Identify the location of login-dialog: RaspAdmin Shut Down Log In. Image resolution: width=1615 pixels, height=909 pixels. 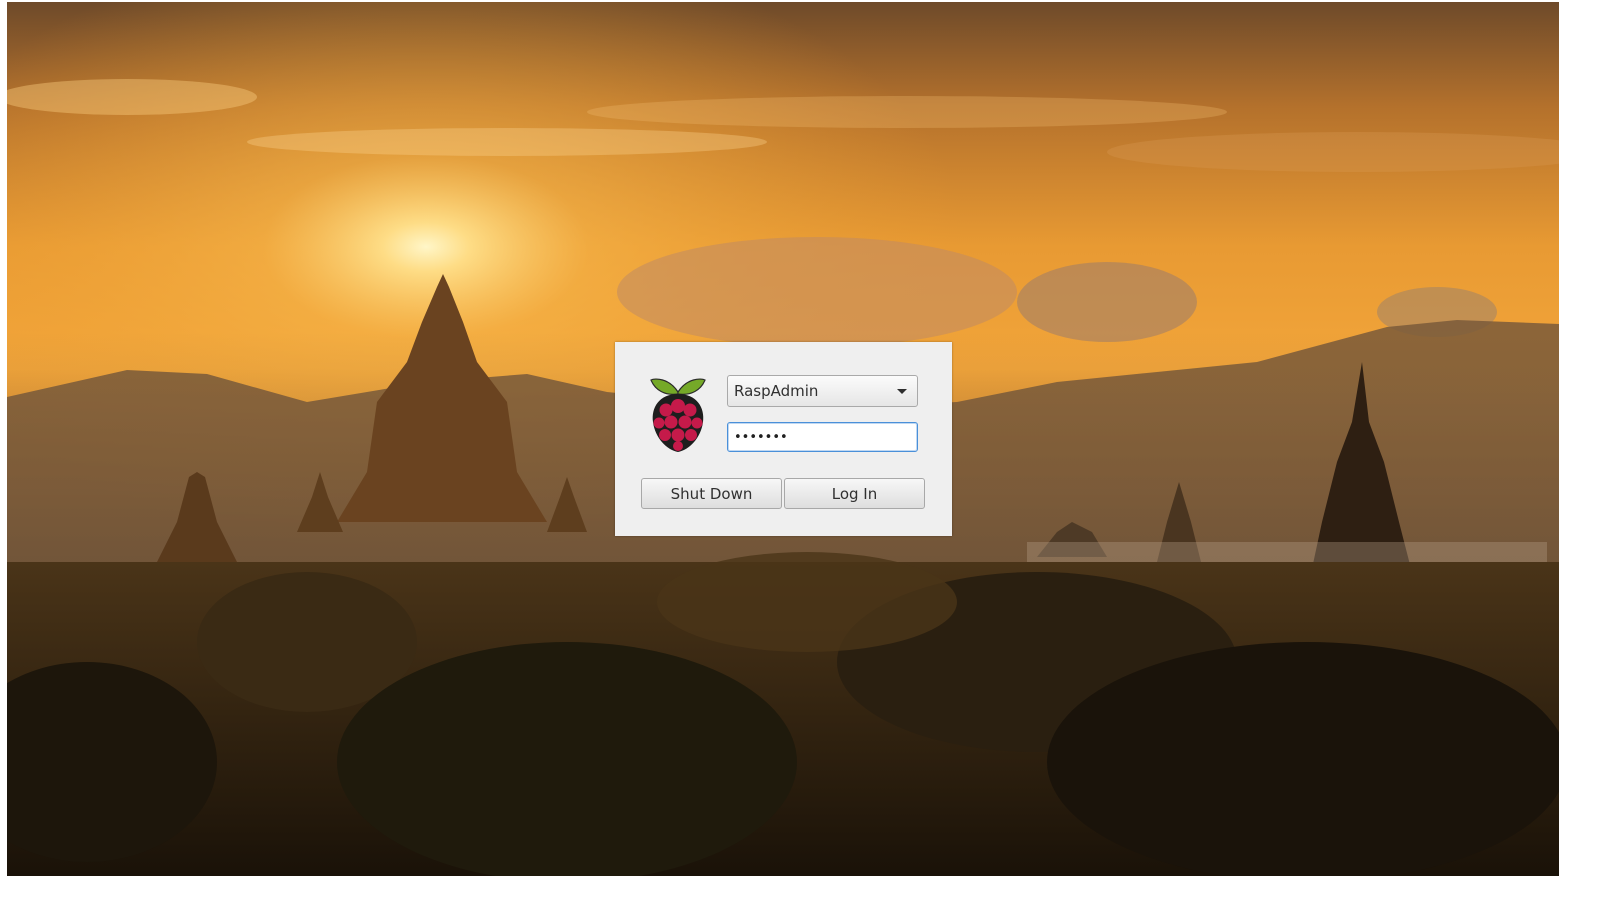
(783, 439).